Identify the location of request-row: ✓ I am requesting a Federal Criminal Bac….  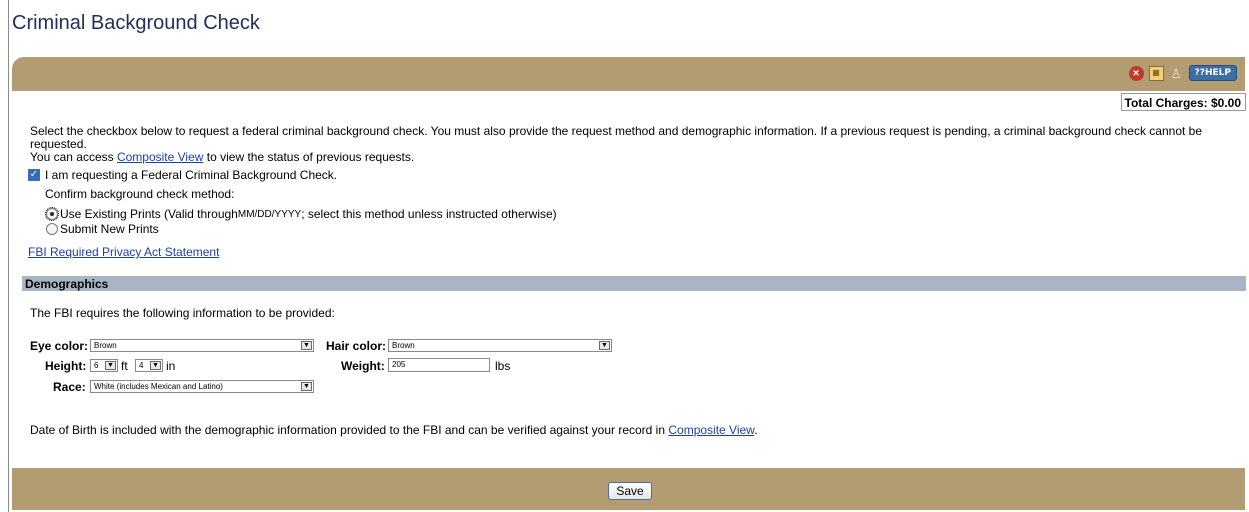
(182, 175).